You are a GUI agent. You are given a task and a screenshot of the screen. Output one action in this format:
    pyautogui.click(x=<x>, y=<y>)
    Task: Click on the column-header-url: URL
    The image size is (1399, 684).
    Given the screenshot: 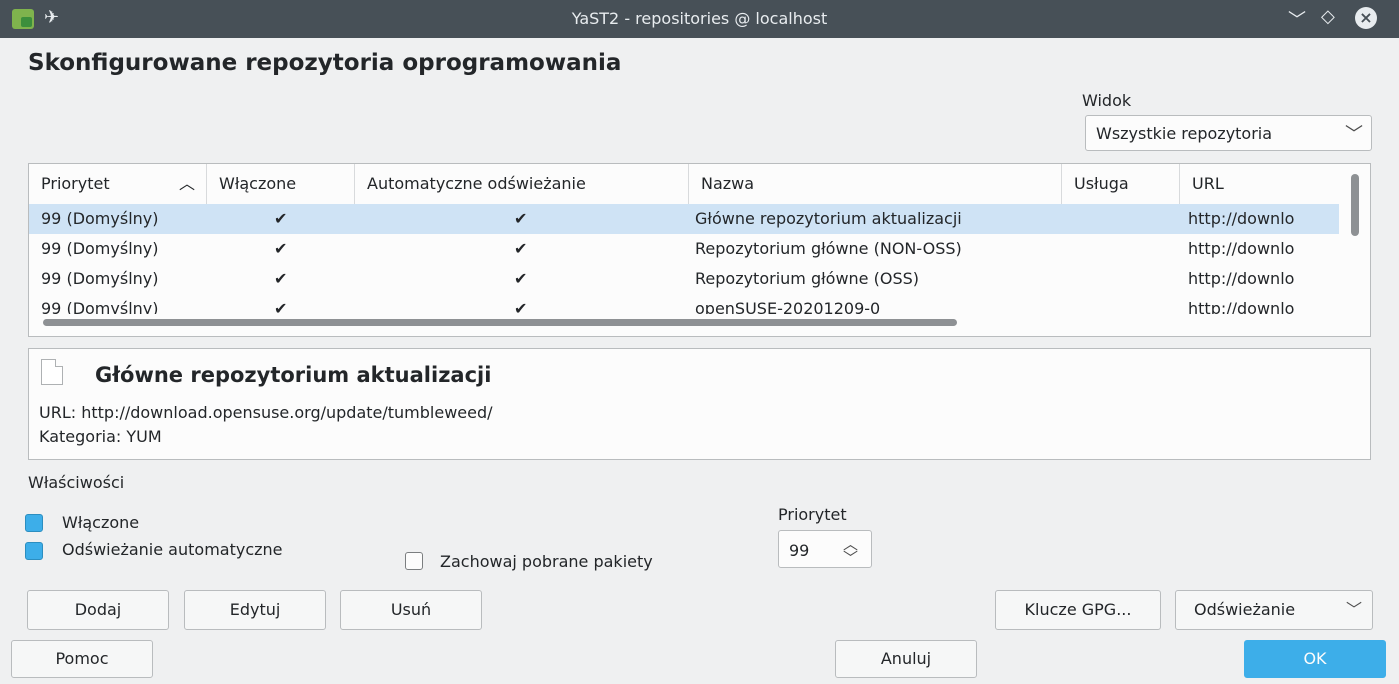 What is the action you would take?
    pyautogui.click(x=1260, y=184)
    